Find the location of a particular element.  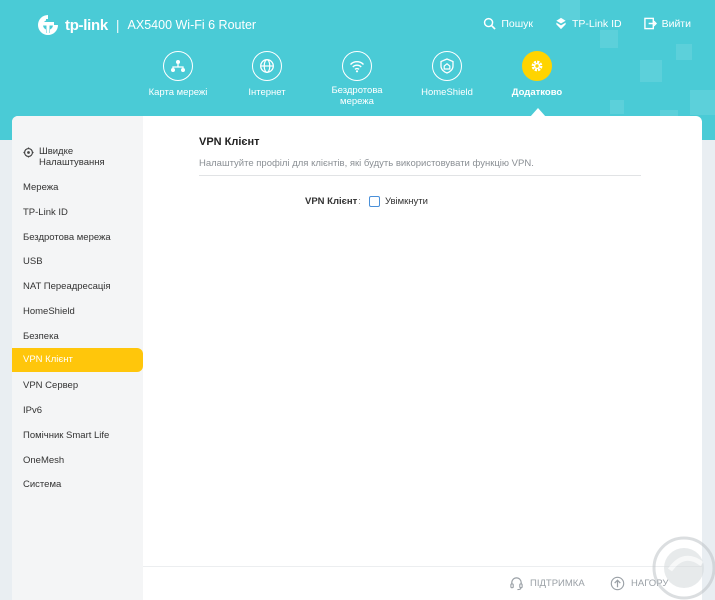

sidebar-item-label: NAT Переадресація is located at coordinates (67, 286).